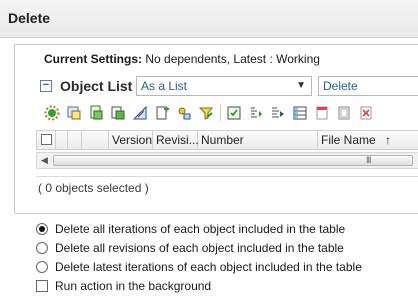  I want to click on object-list-toolbar, so click(229, 114).